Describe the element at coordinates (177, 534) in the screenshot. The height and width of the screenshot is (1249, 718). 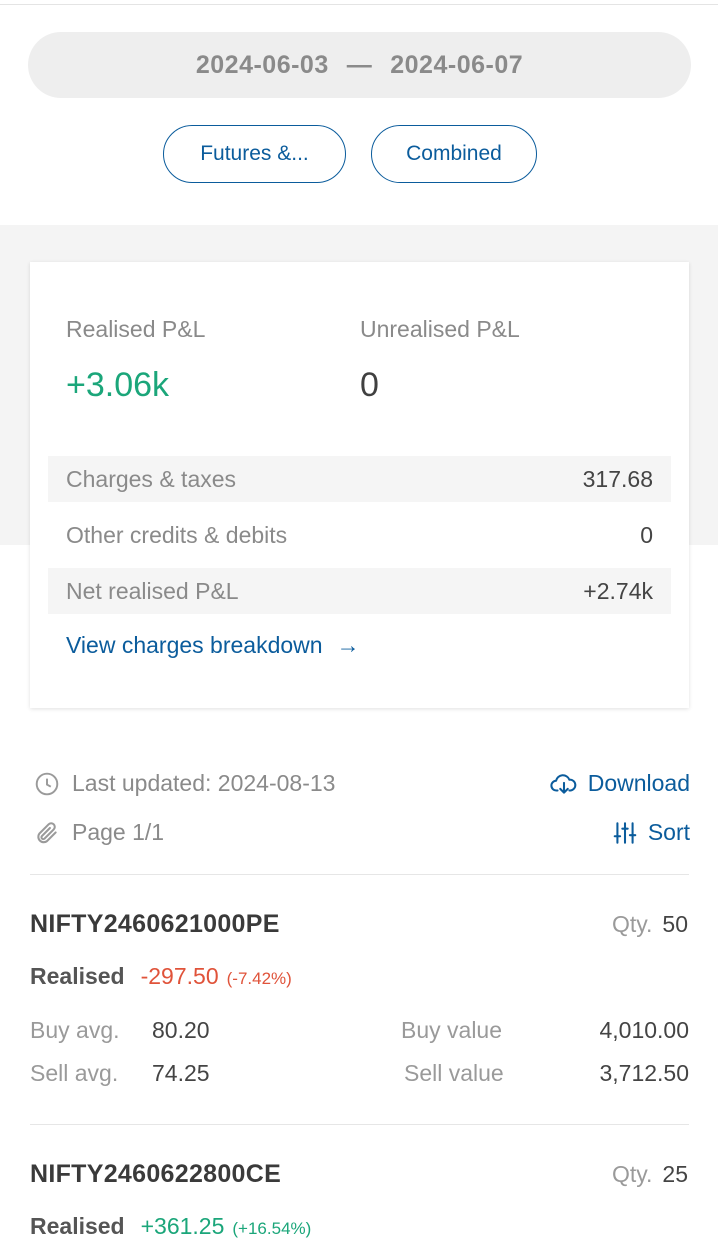
I see `other-credits-label: Other credits & debits` at that location.